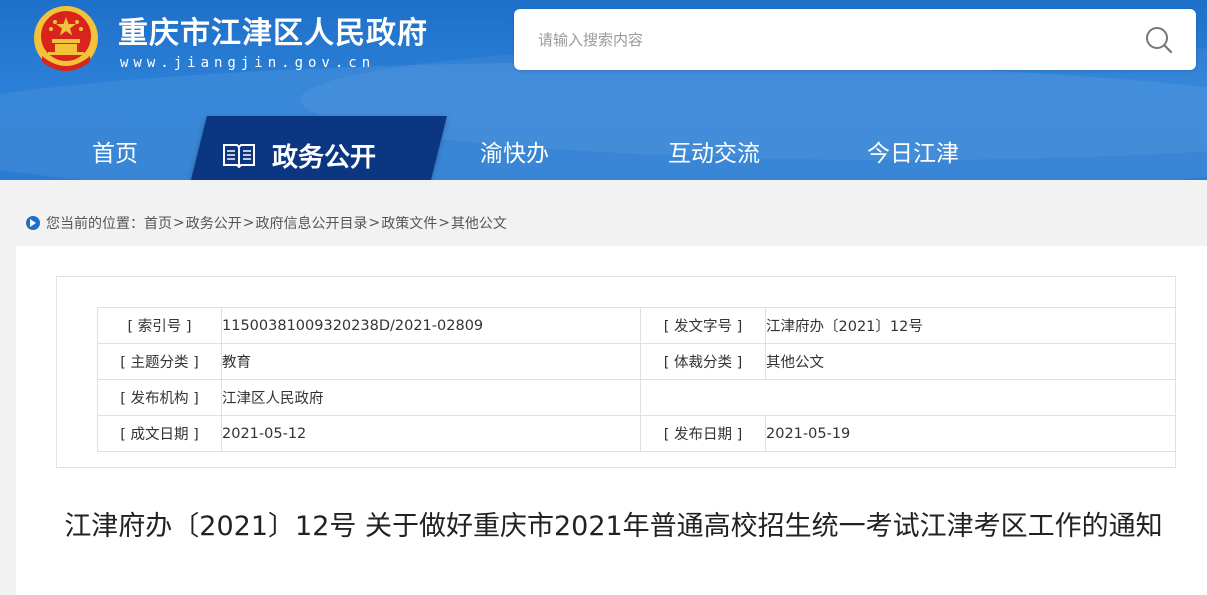 Image resolution: width=1207 pixels, height=595 pixels. I want to click on search-input, so click(818, 40).